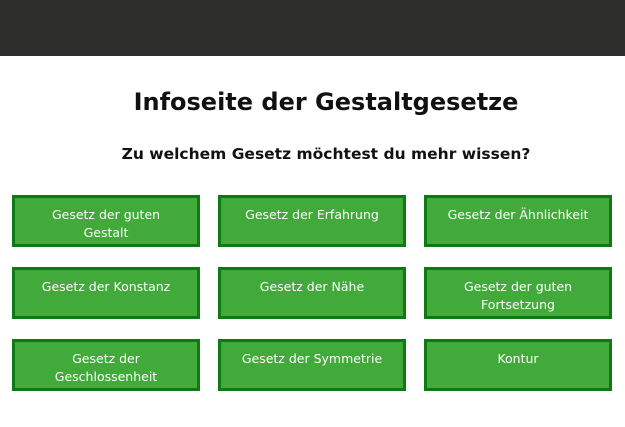  What do you see at coordinates (312, 365) in the screenshot?
I see `button-gesetz-der-symmetrie: Gesetz der Symmetrie` at bounding box center [312, 365].